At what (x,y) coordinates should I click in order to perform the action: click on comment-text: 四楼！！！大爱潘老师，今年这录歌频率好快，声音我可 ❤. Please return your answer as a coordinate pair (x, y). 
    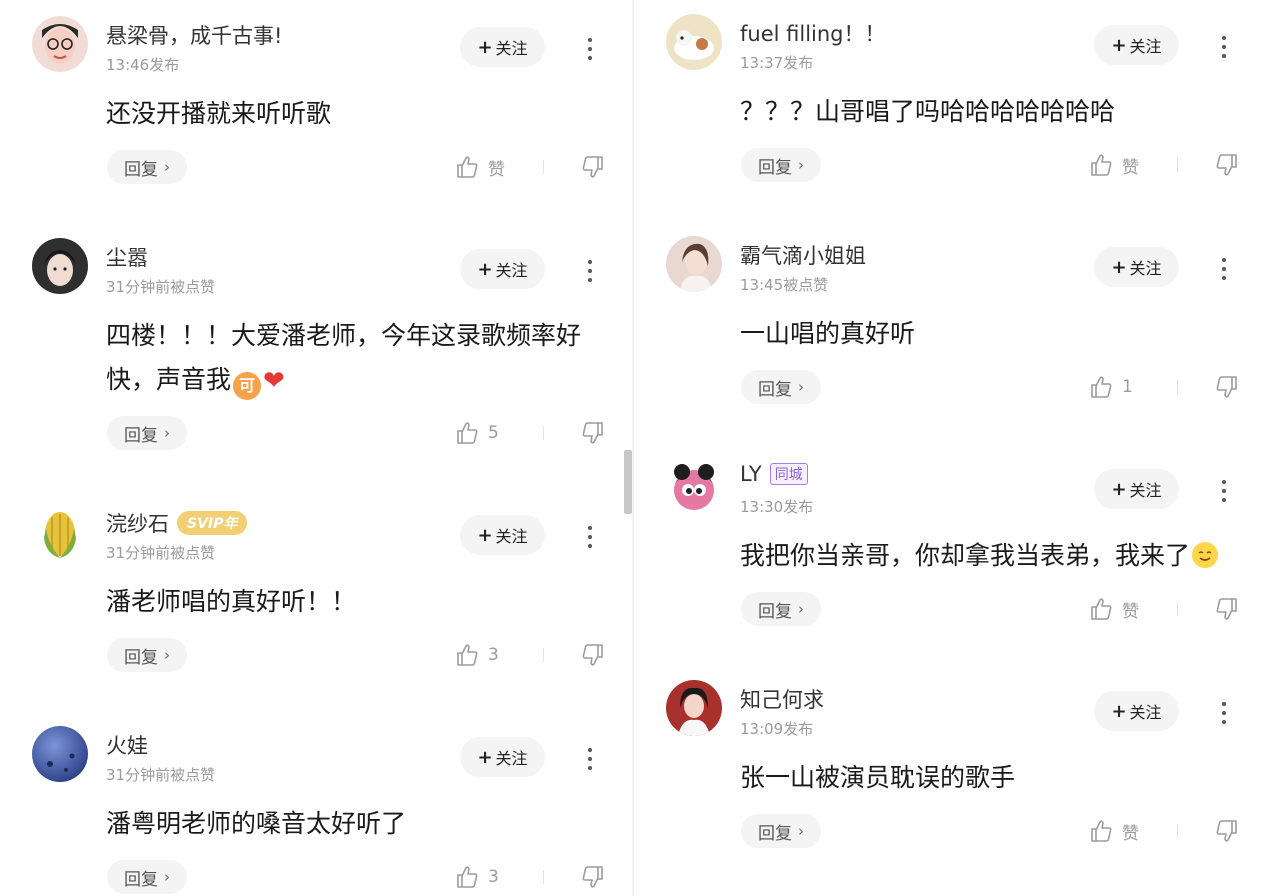
    Looking at the image, I should click on (361, 358).